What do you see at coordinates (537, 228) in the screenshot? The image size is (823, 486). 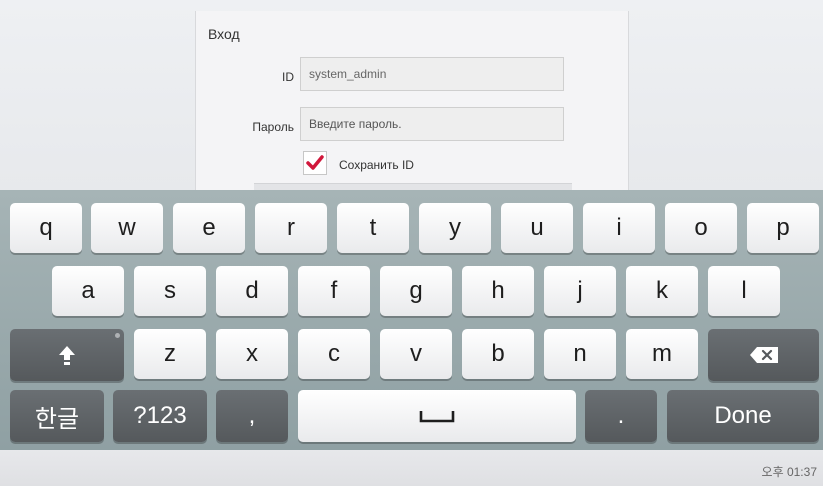 I see `key-u: u` at bounding box center [537, 228].